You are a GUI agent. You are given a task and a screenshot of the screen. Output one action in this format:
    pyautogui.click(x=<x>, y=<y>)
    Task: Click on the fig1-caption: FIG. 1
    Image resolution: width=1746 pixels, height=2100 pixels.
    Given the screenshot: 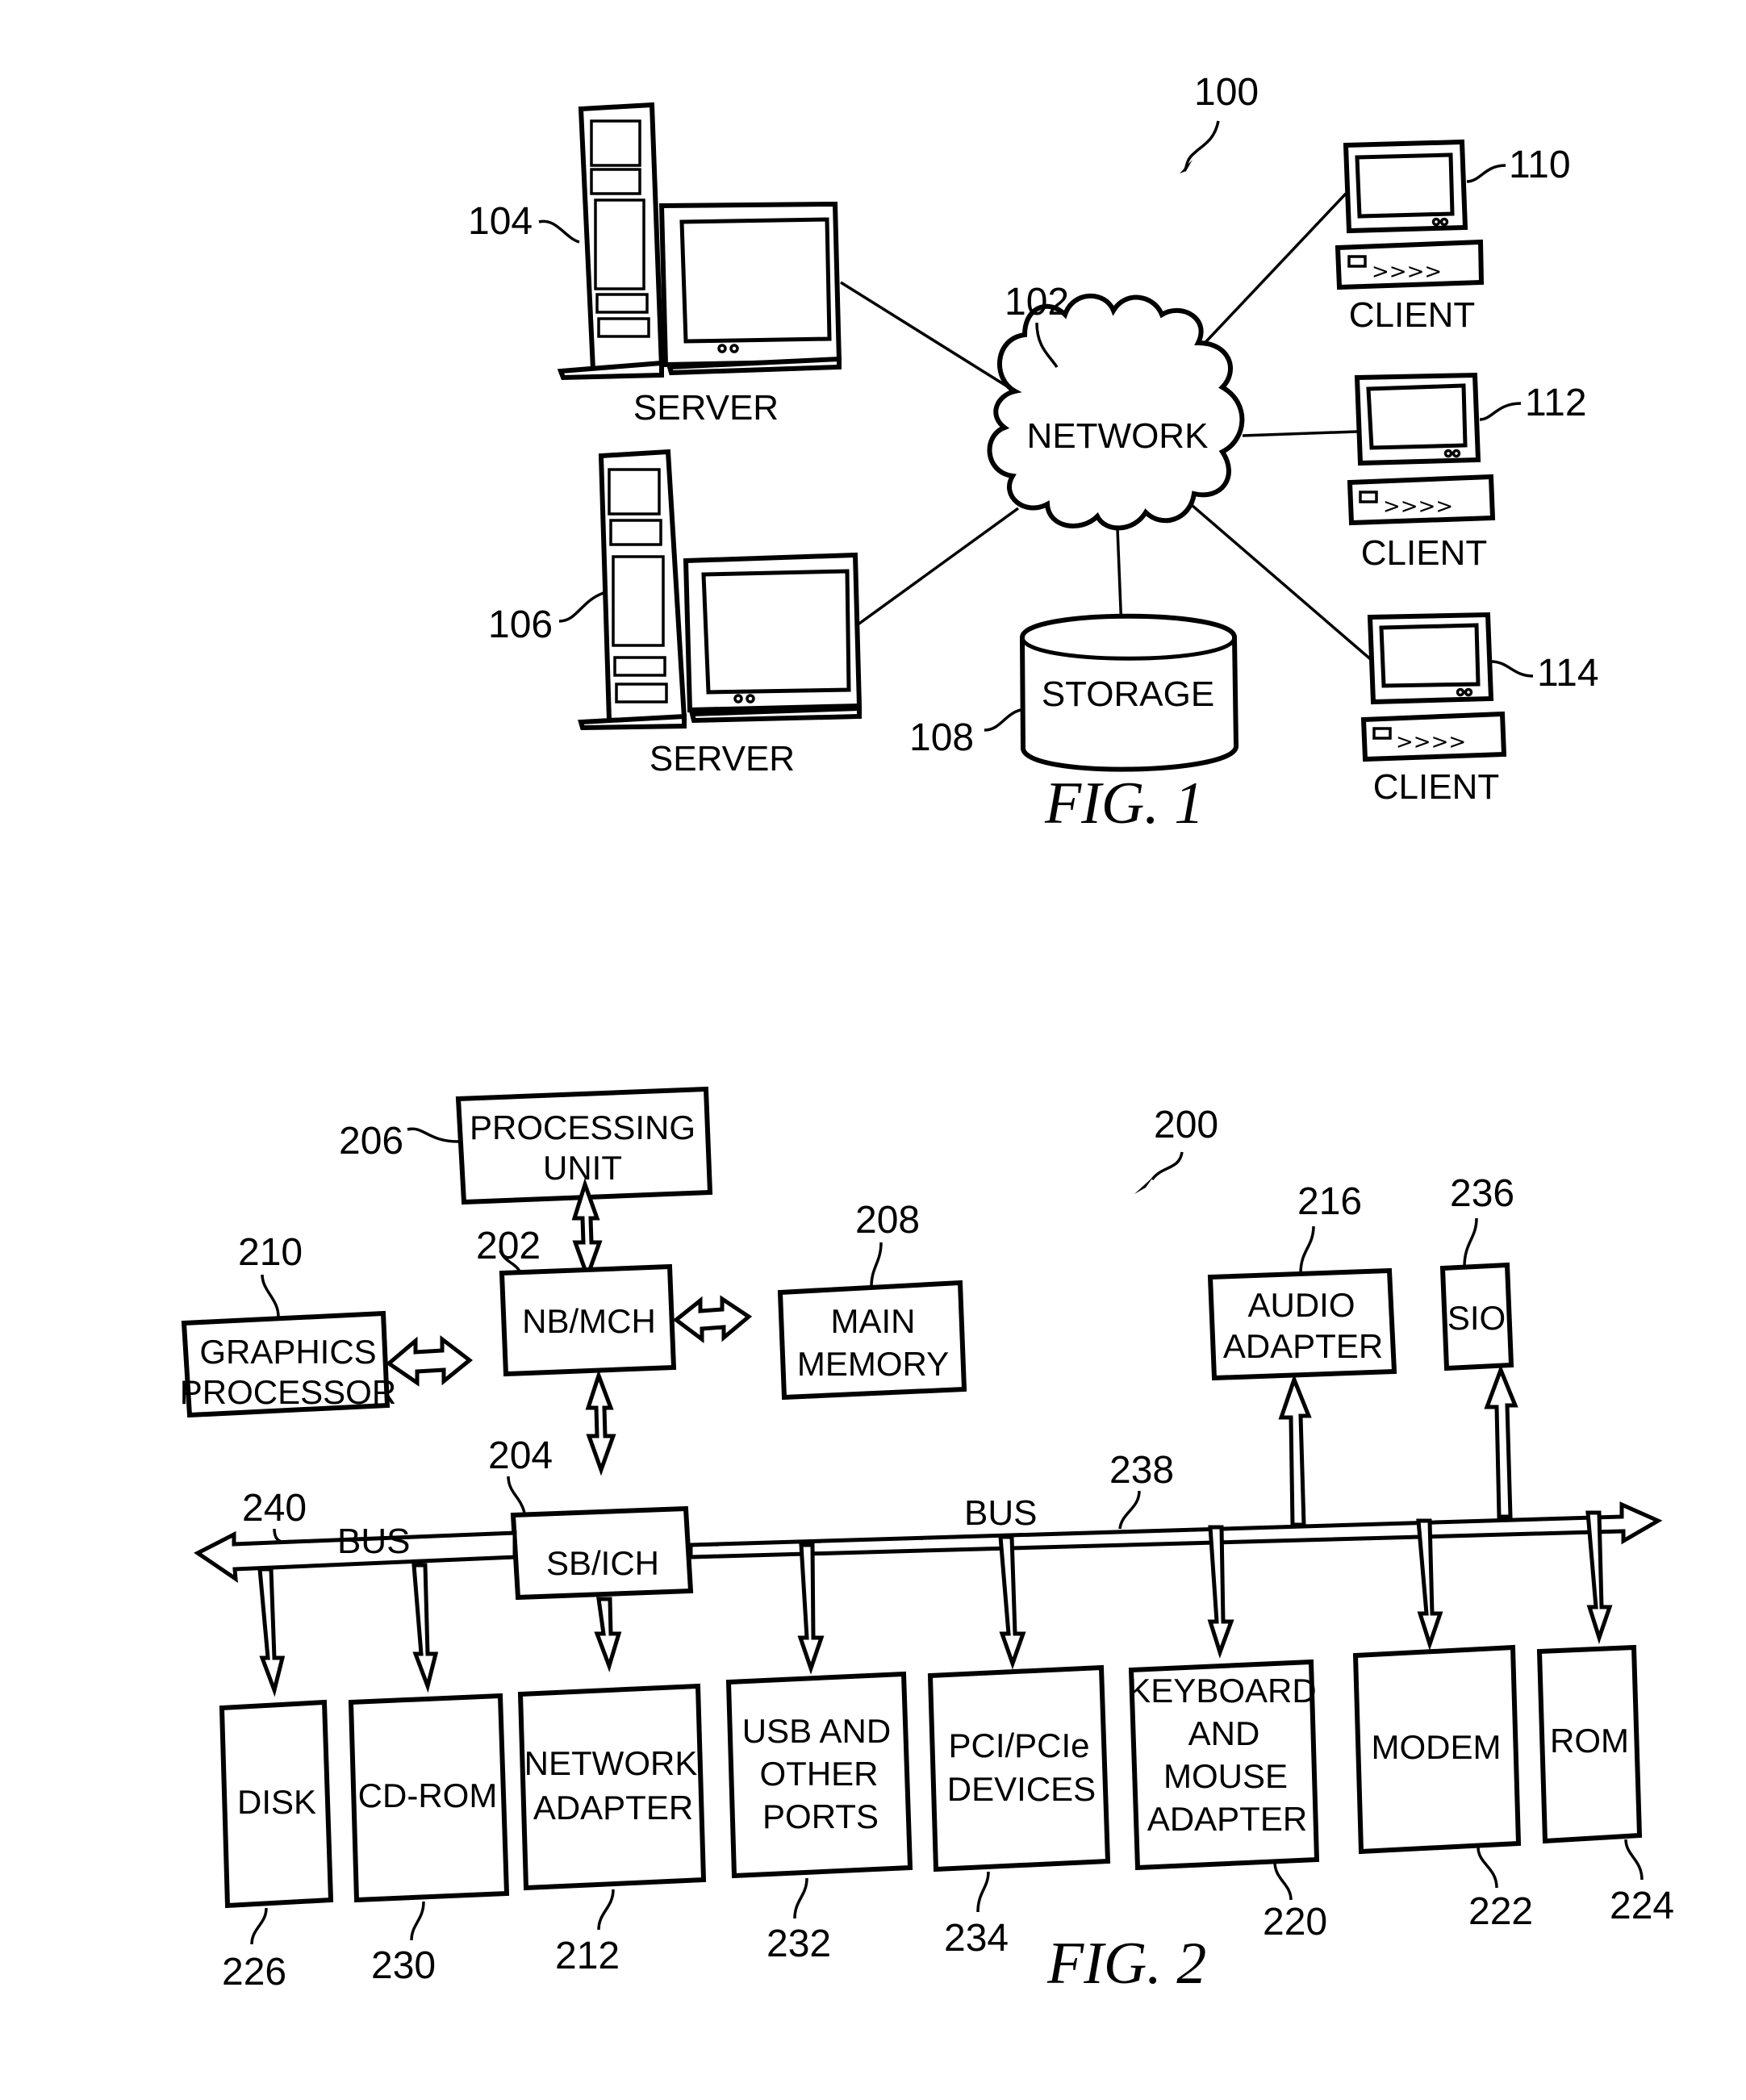 What is the action you would take?
    pyautogui.click(x=1124, y=803)
    